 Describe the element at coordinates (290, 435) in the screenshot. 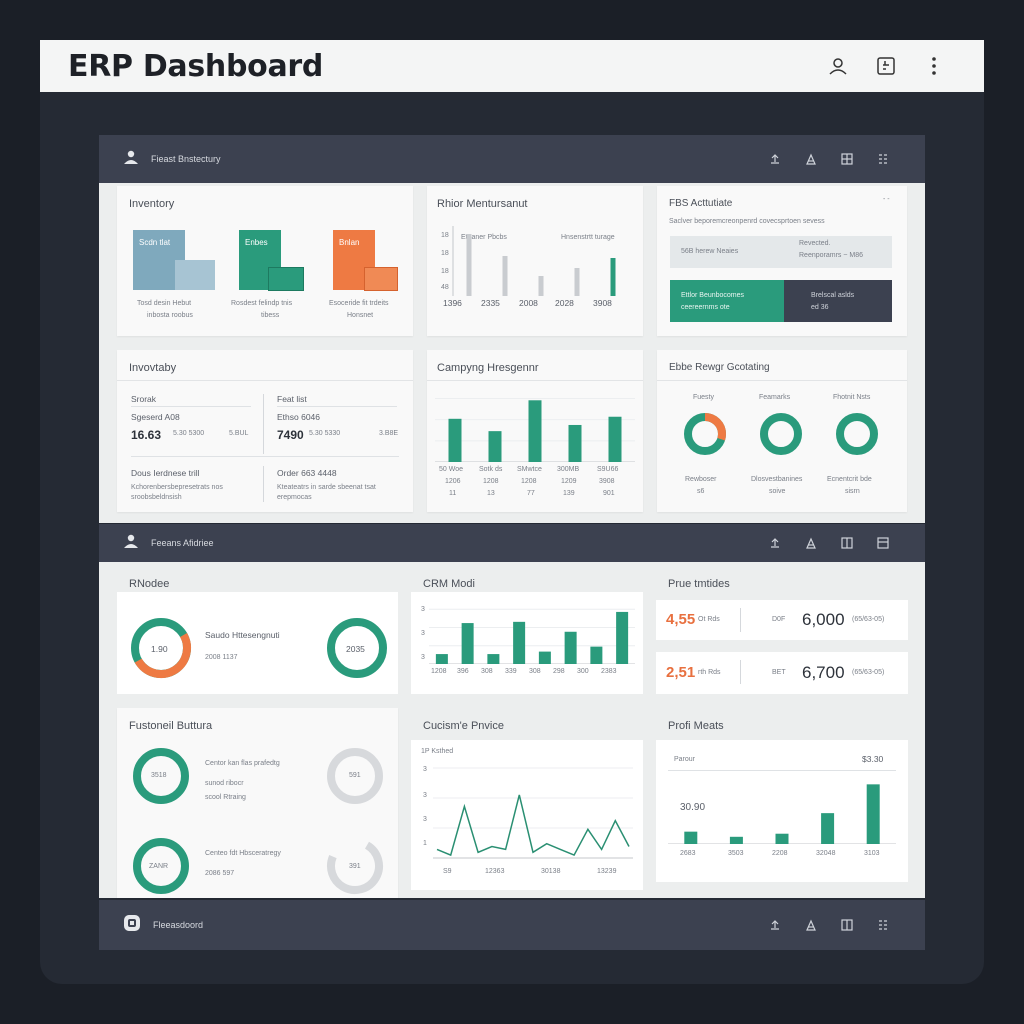

I see `stat-value: 7490` at that location.